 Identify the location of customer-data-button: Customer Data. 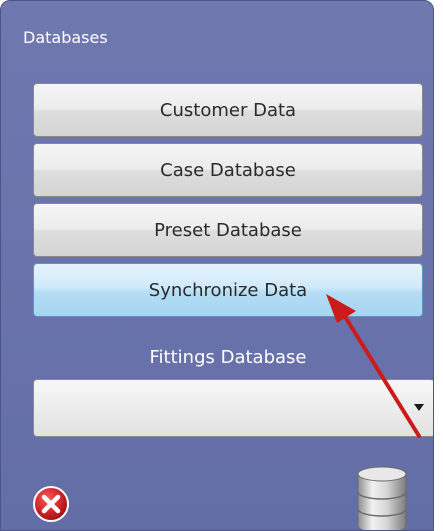
(228, 110).